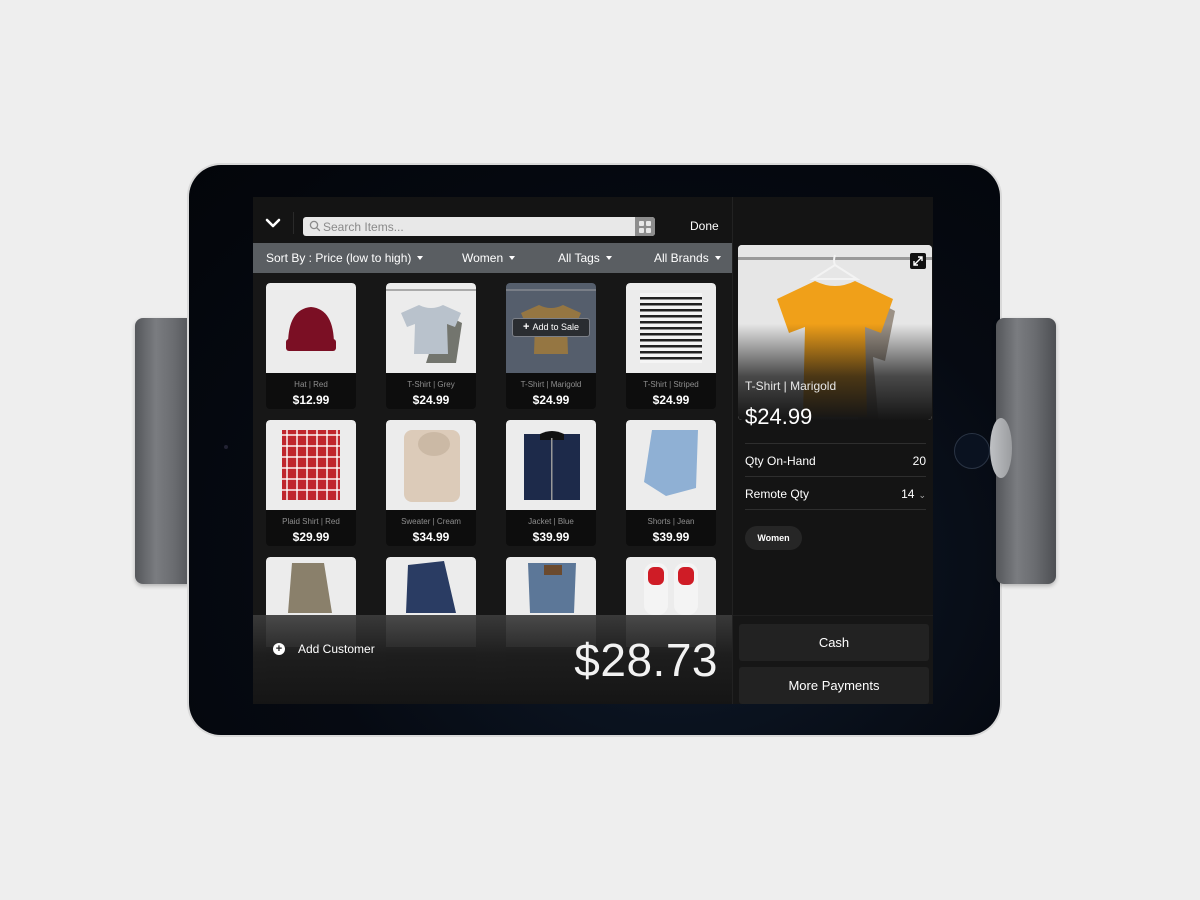 The width and height of the screenshot is (1200, 900). Describe the element at coordinates (311, 521) in the screenshot. I see `product-name: Plaid Shirt | Red` at that location.